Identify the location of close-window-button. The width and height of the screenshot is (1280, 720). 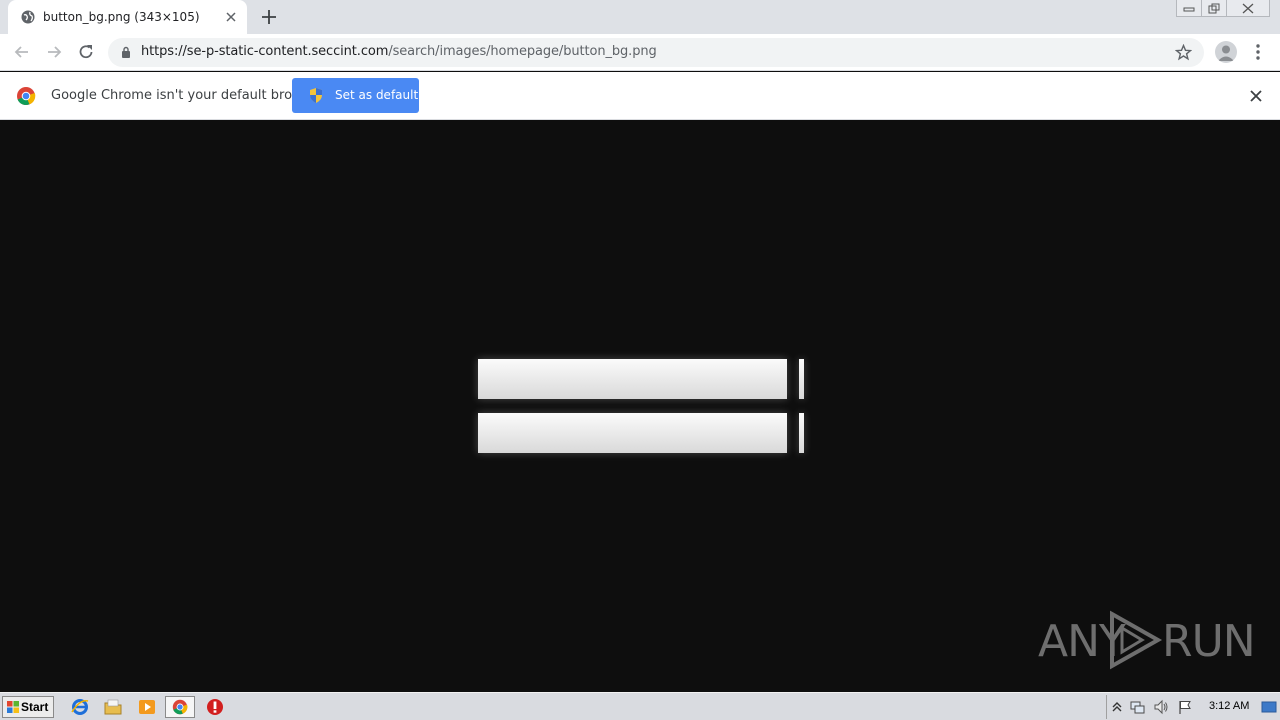
(1248, 8).